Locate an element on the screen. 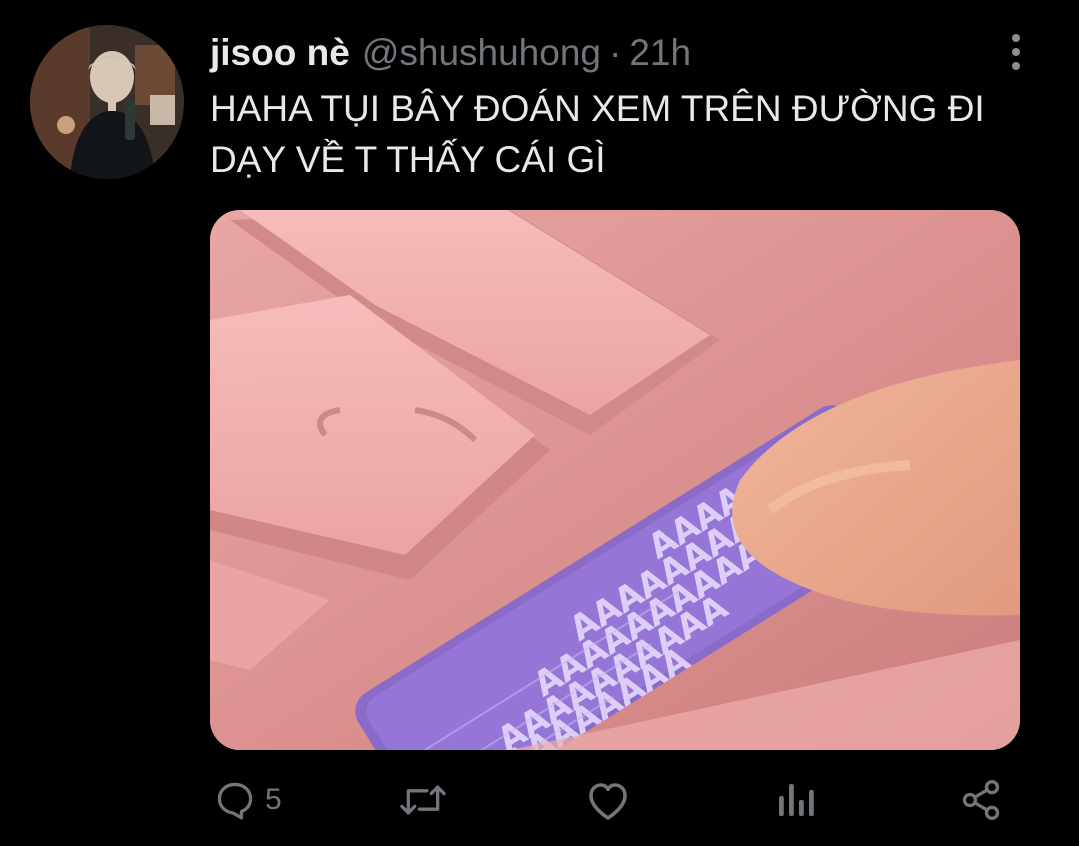  views-button is located at coordinates (799, 800).